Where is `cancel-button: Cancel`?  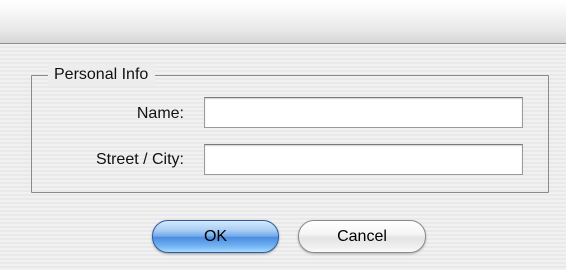
cancel-button: Cancel is located at coordinates (362, 236).